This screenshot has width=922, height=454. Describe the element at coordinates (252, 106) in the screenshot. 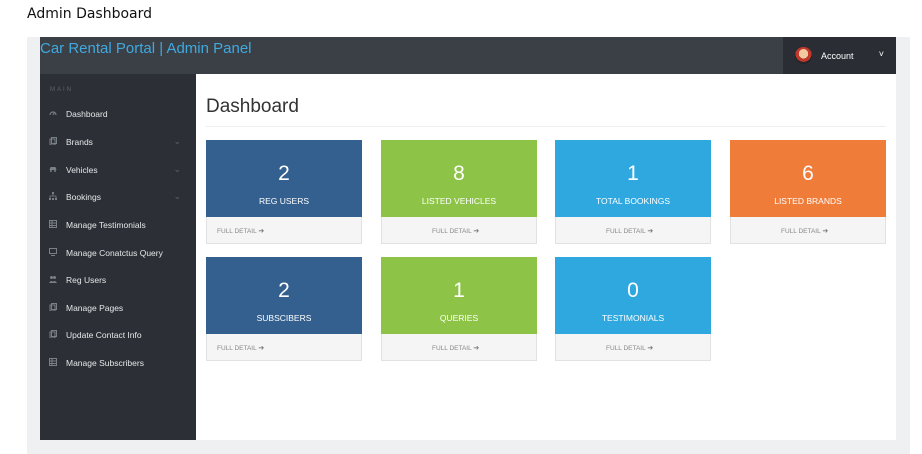

I see `page-title: Dashboard` at that location.